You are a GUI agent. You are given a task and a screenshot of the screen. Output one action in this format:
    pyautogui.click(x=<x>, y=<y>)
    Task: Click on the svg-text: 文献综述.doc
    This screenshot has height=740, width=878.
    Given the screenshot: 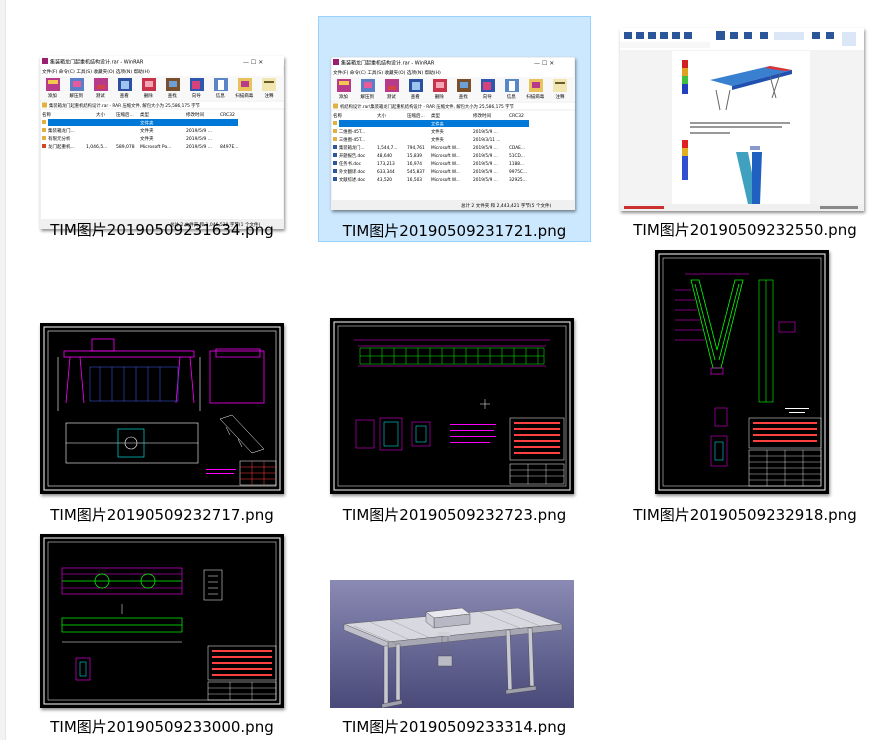 What is the action you would take?
    pyautogui.click(x=352, y=179)
    